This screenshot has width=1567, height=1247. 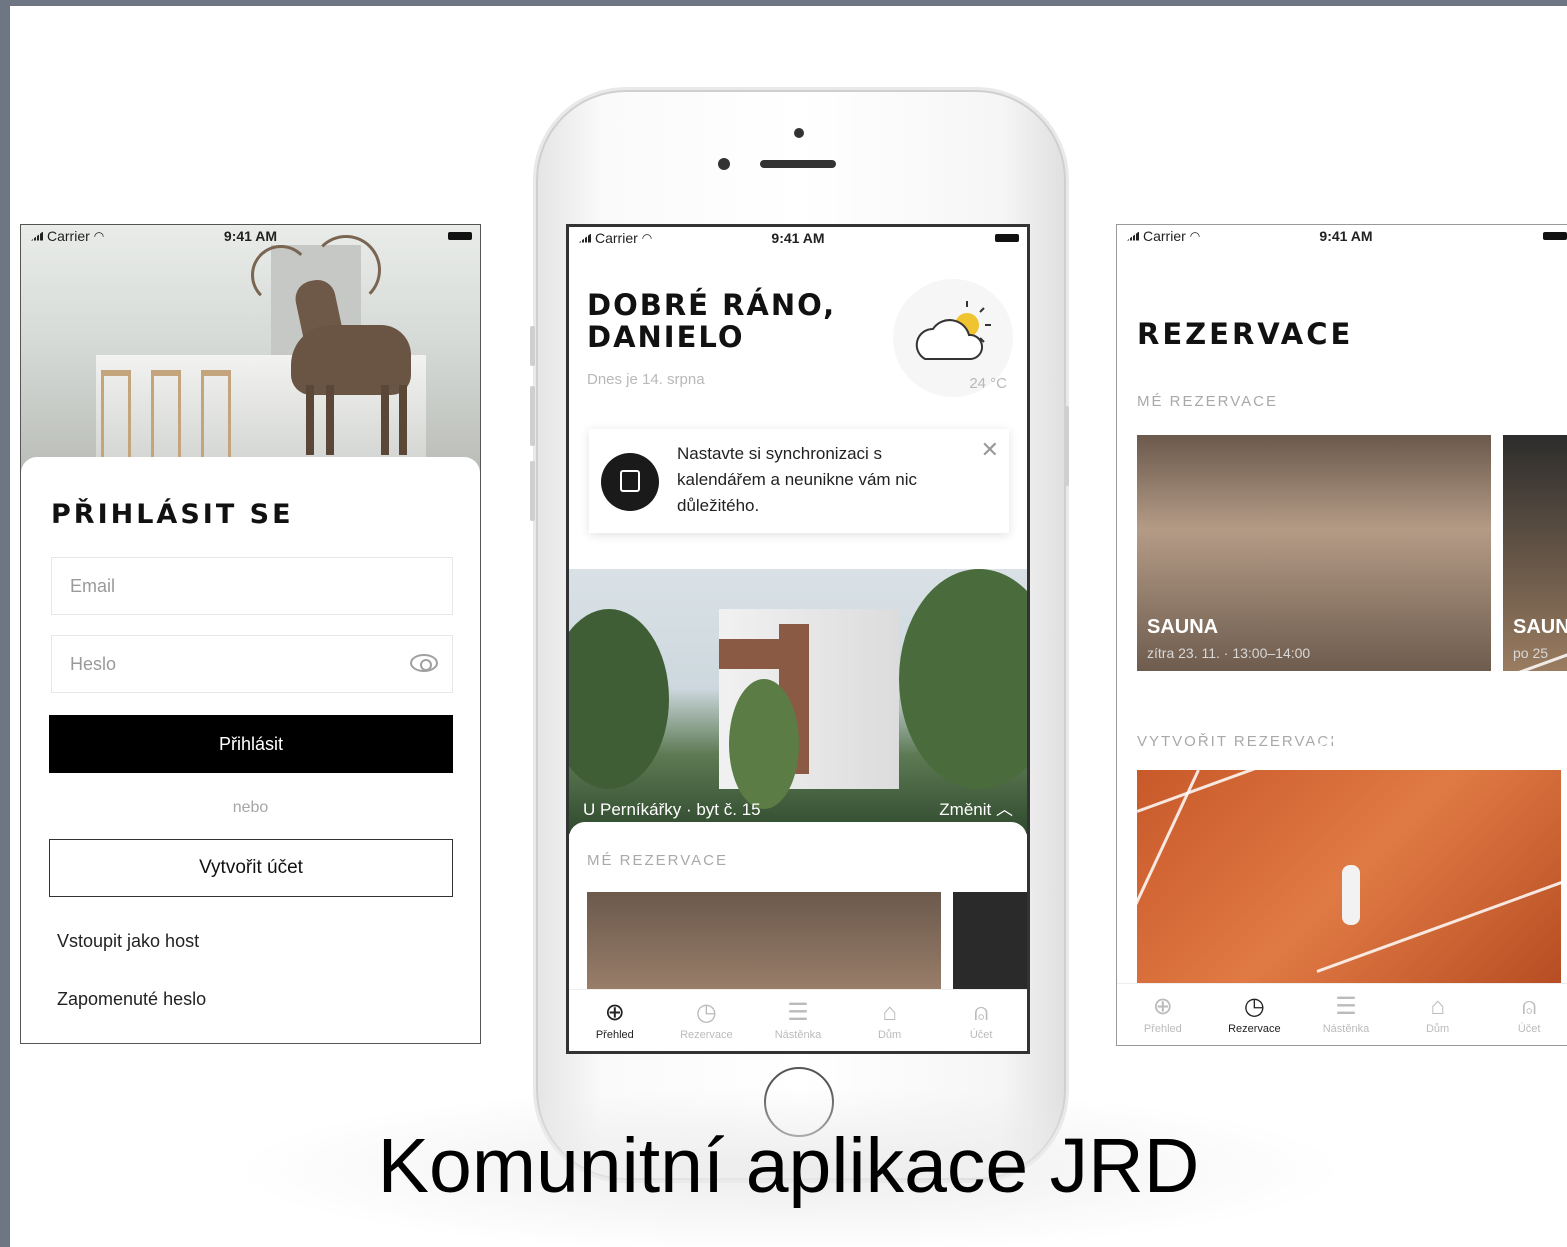 What do you see at coordinates (220, 586) in the screenshot?
I see `email-input` at bounding box center [220, 586].